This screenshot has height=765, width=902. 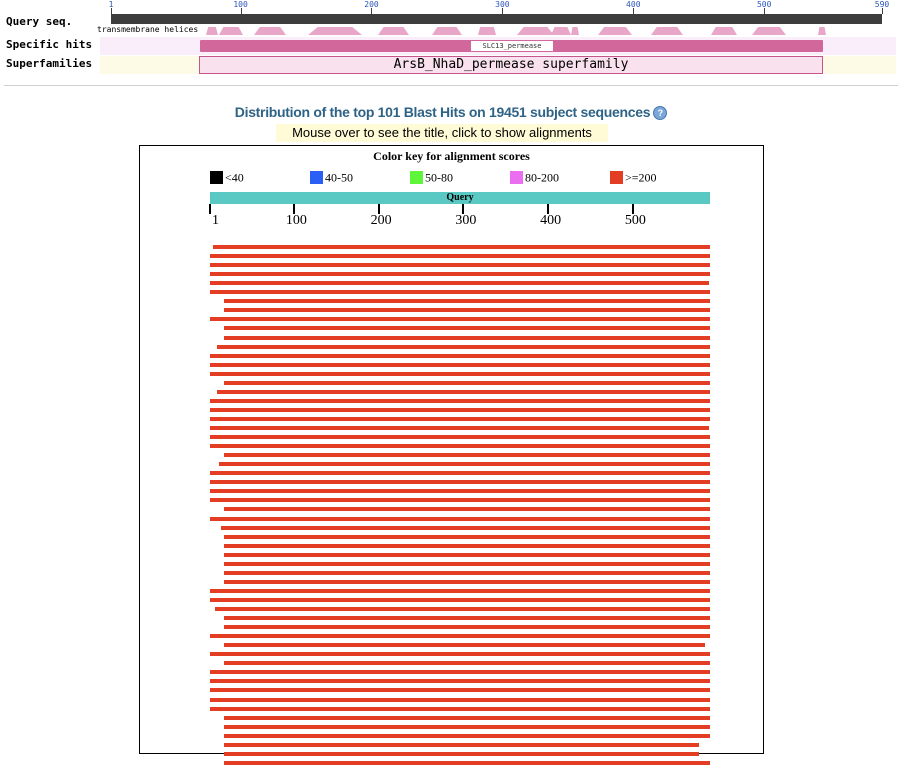 I want to click on ruler-tick-label: 100, so click(x=240, y=4).